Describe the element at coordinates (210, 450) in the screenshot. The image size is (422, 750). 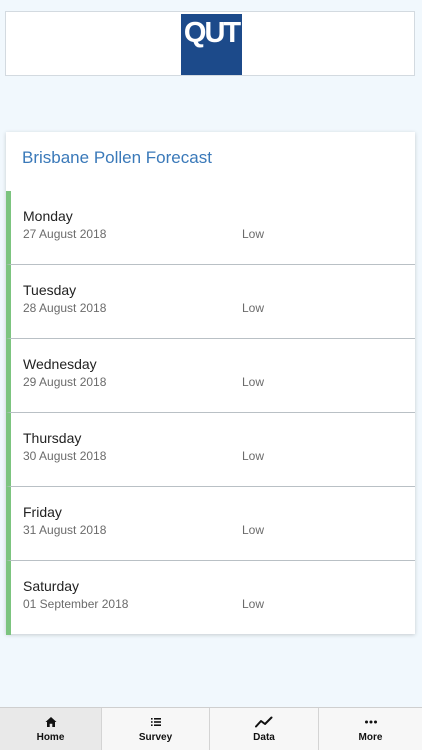
I see `forecast-row-thursday: Thursday 30 August 2018 Low` at that location.